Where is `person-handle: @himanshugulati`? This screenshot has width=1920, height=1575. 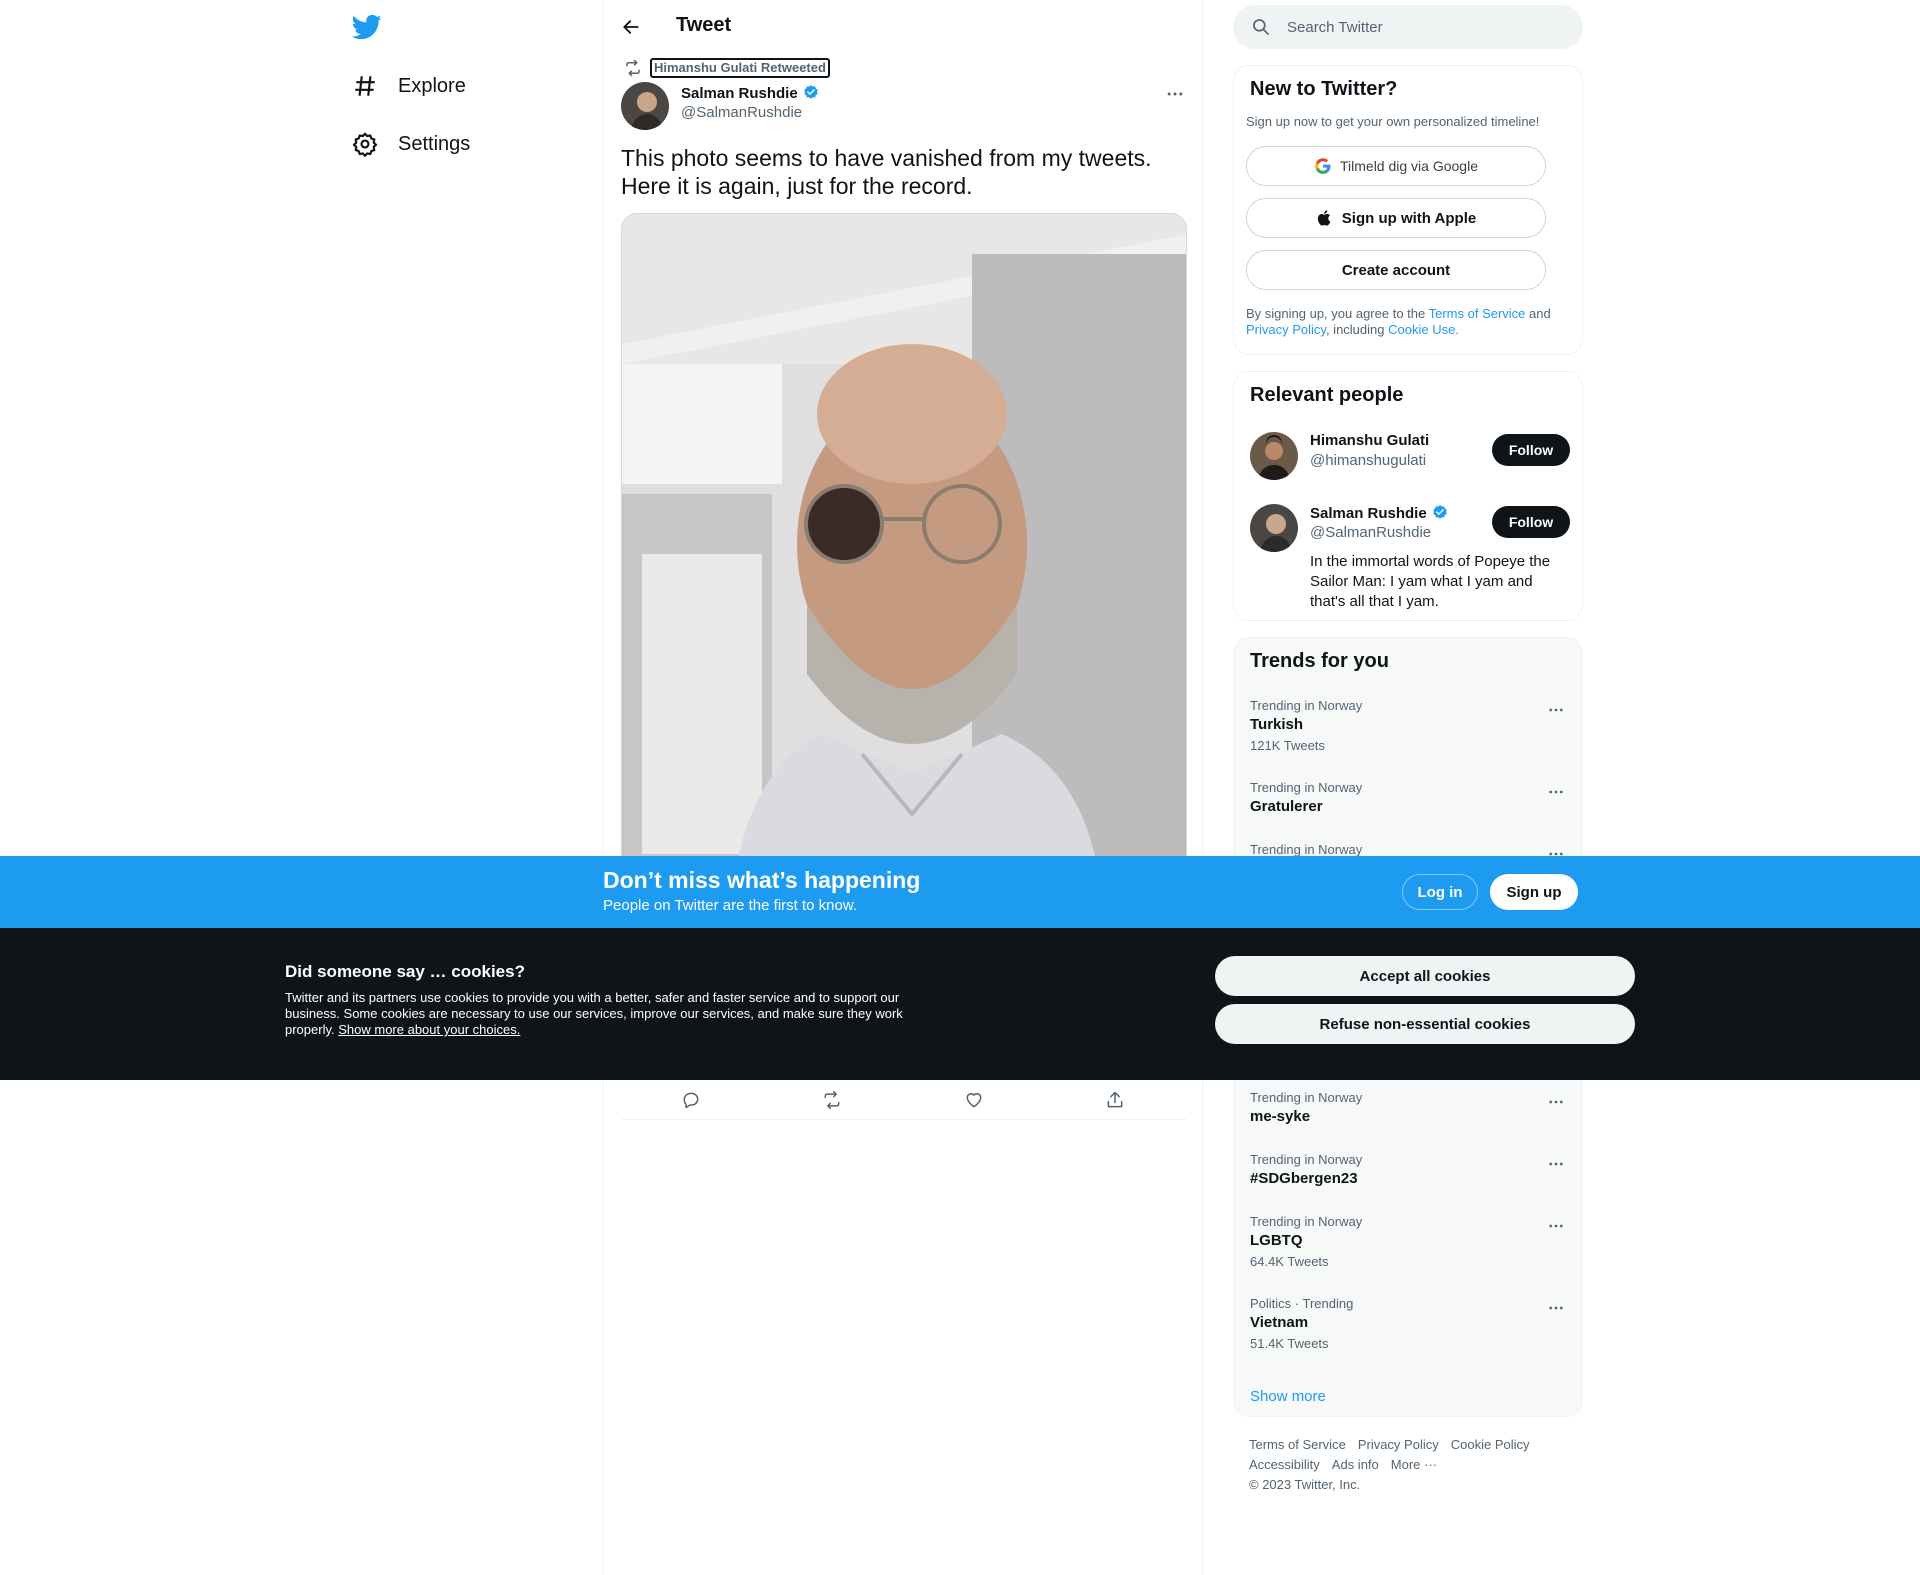
person-handle: @himanshugulati is located at coordinates (1368, 460).